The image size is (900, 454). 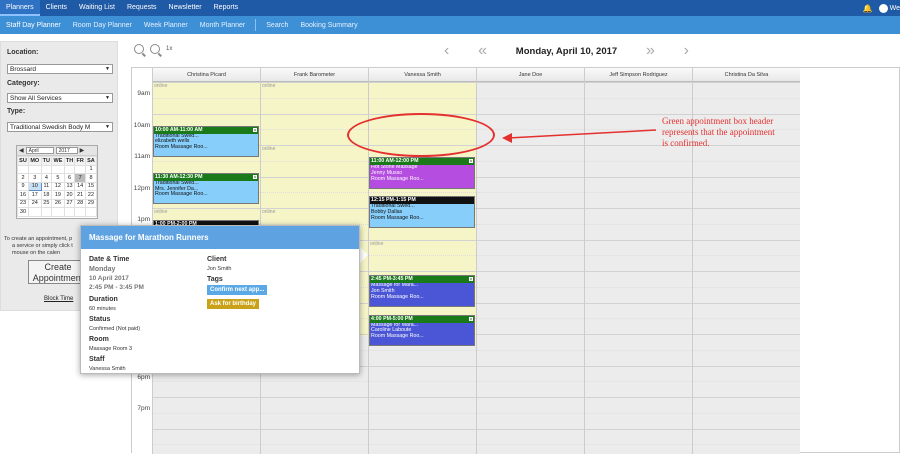 What do you see at coordinates (166, 25) in the screenshot?
I see `tab-week-planner: Week Planner` at bounding box center [166, 25].